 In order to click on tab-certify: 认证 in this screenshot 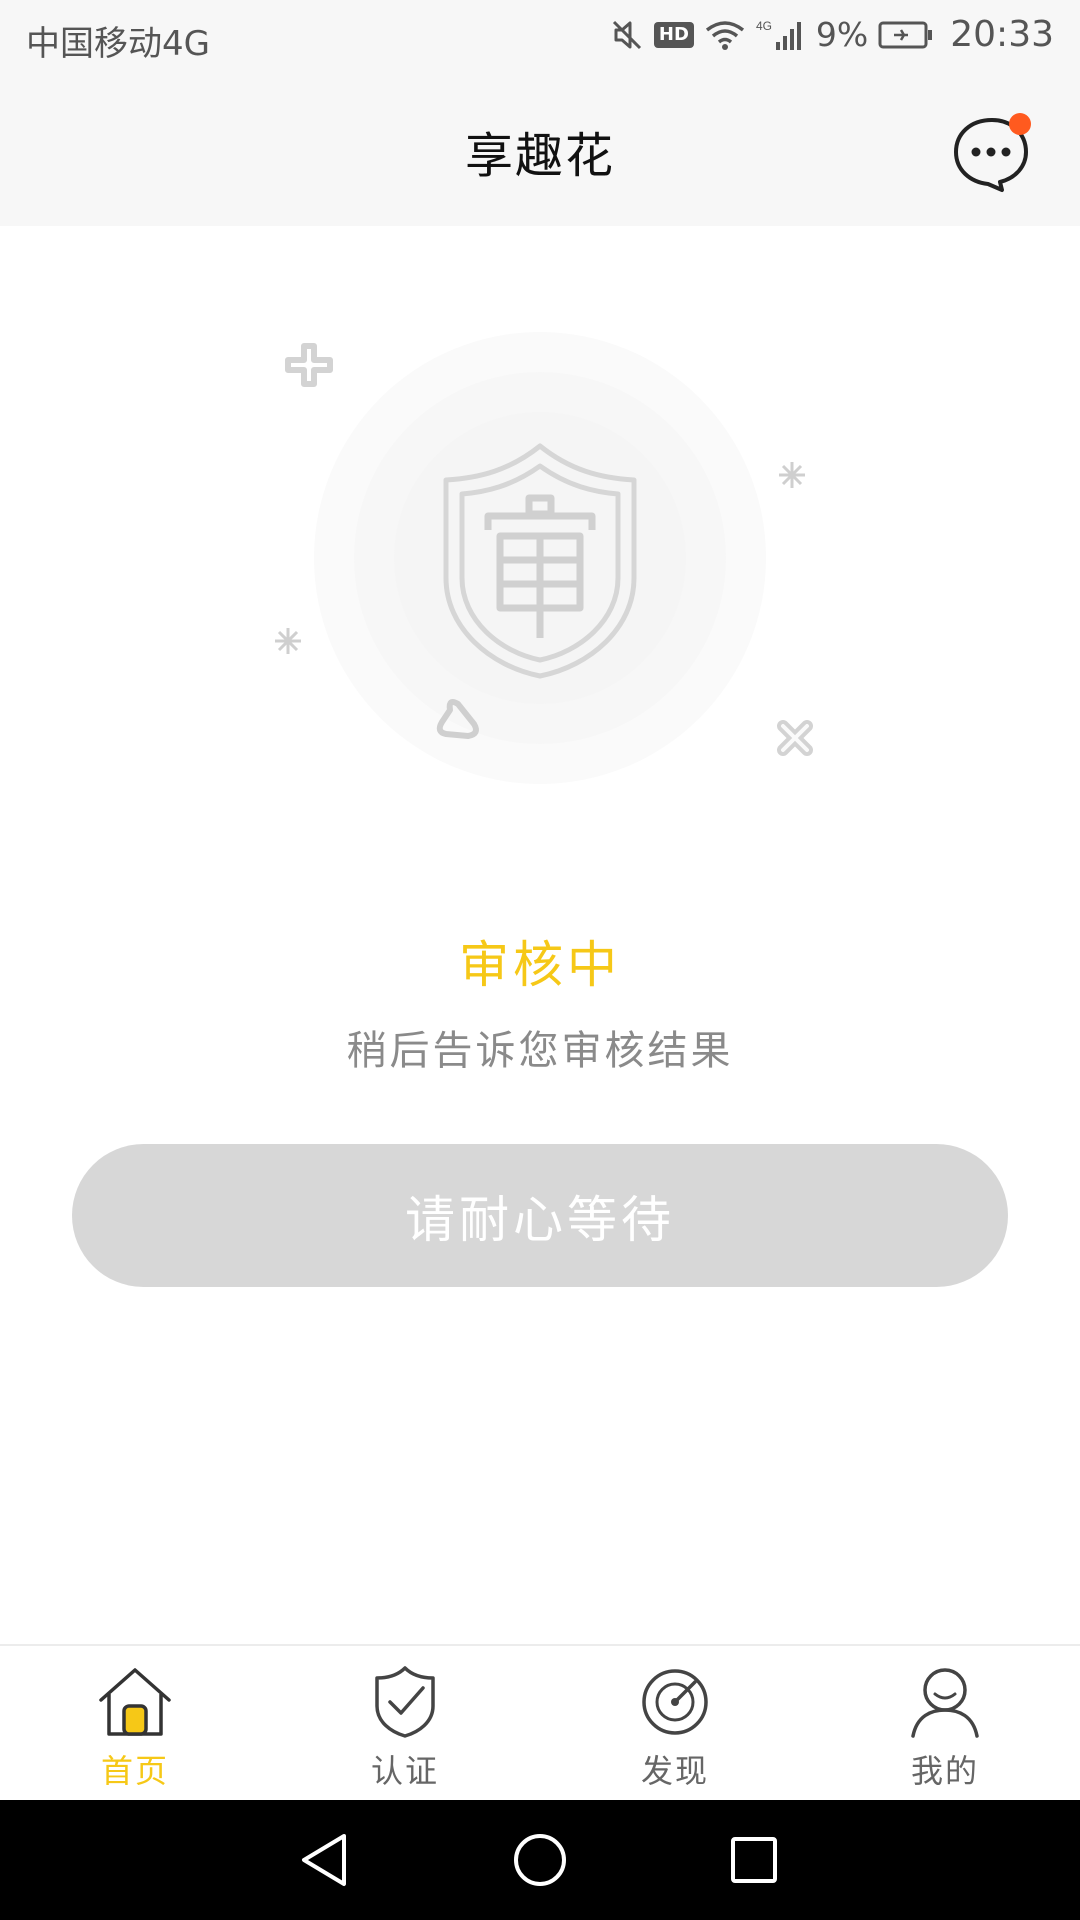, I will do `click(405, 1724)`.